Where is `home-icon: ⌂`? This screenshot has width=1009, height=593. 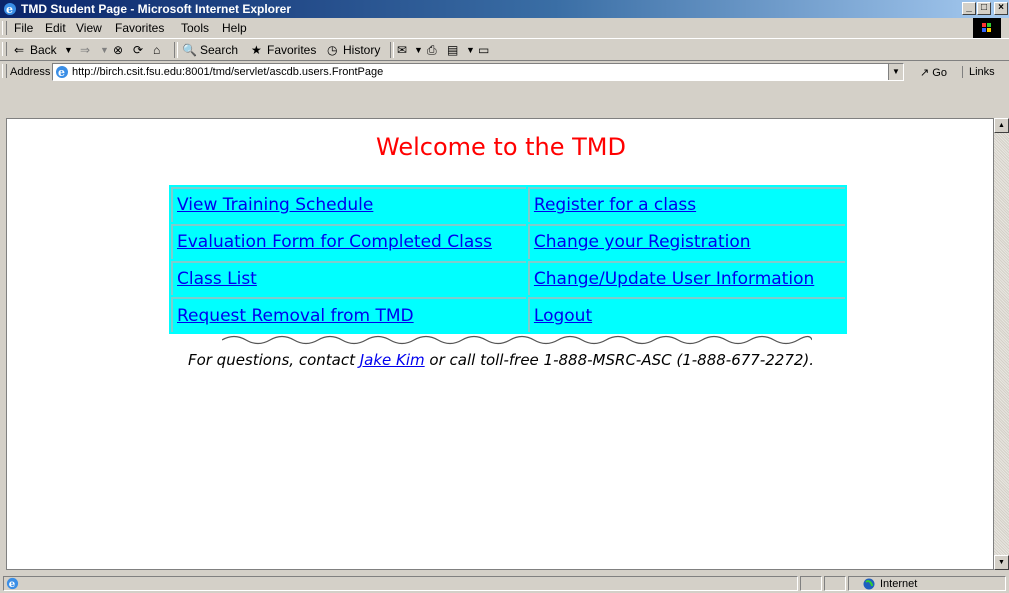
home-icon: ⌂ is located at coordinates (156, 50).